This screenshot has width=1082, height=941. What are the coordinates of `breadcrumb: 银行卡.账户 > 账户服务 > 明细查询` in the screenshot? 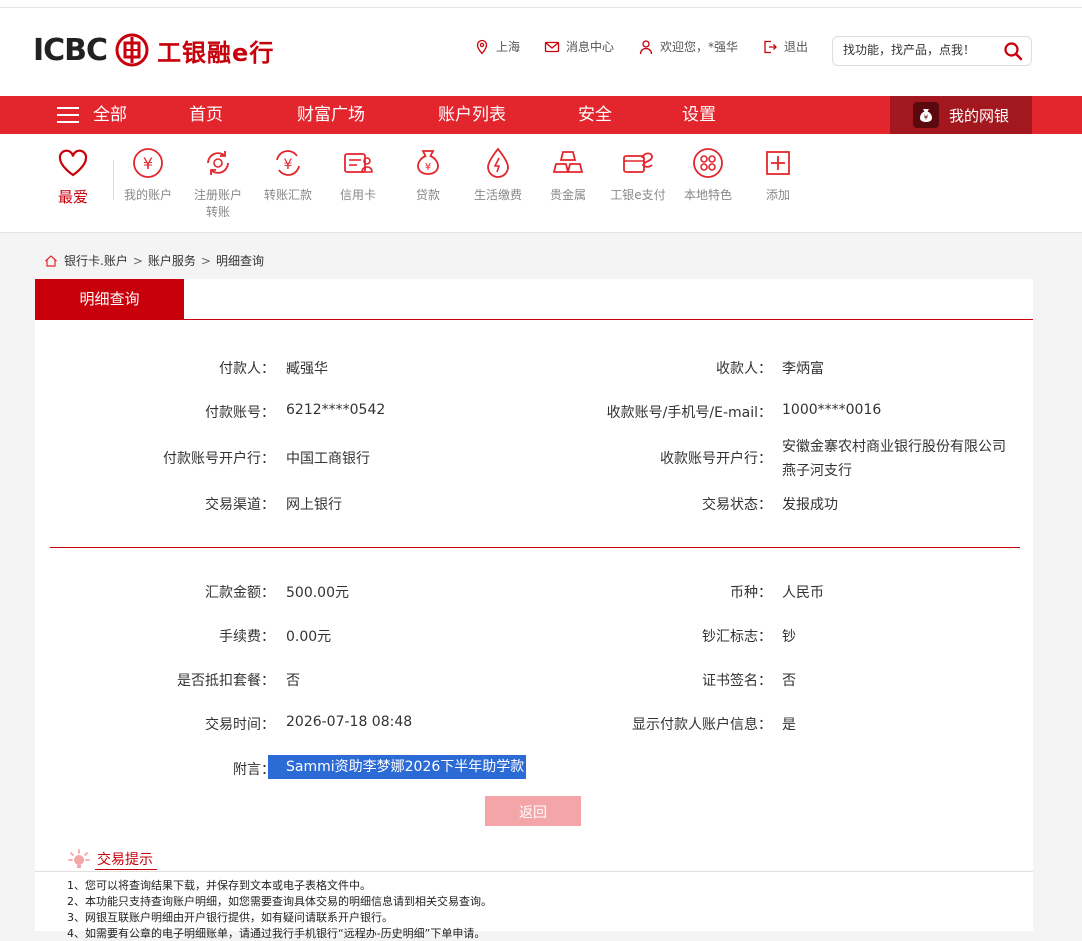 It's located at (154, 260).